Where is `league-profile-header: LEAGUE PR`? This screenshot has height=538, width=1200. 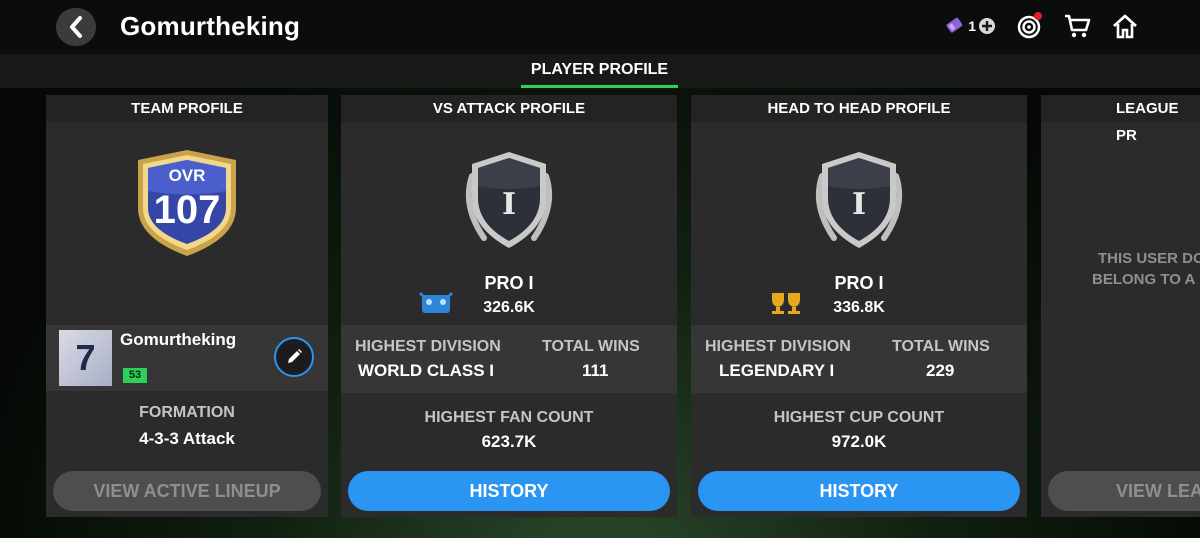
league-profile-header: LEAGUE PR is located at coordinates (1120, 119).